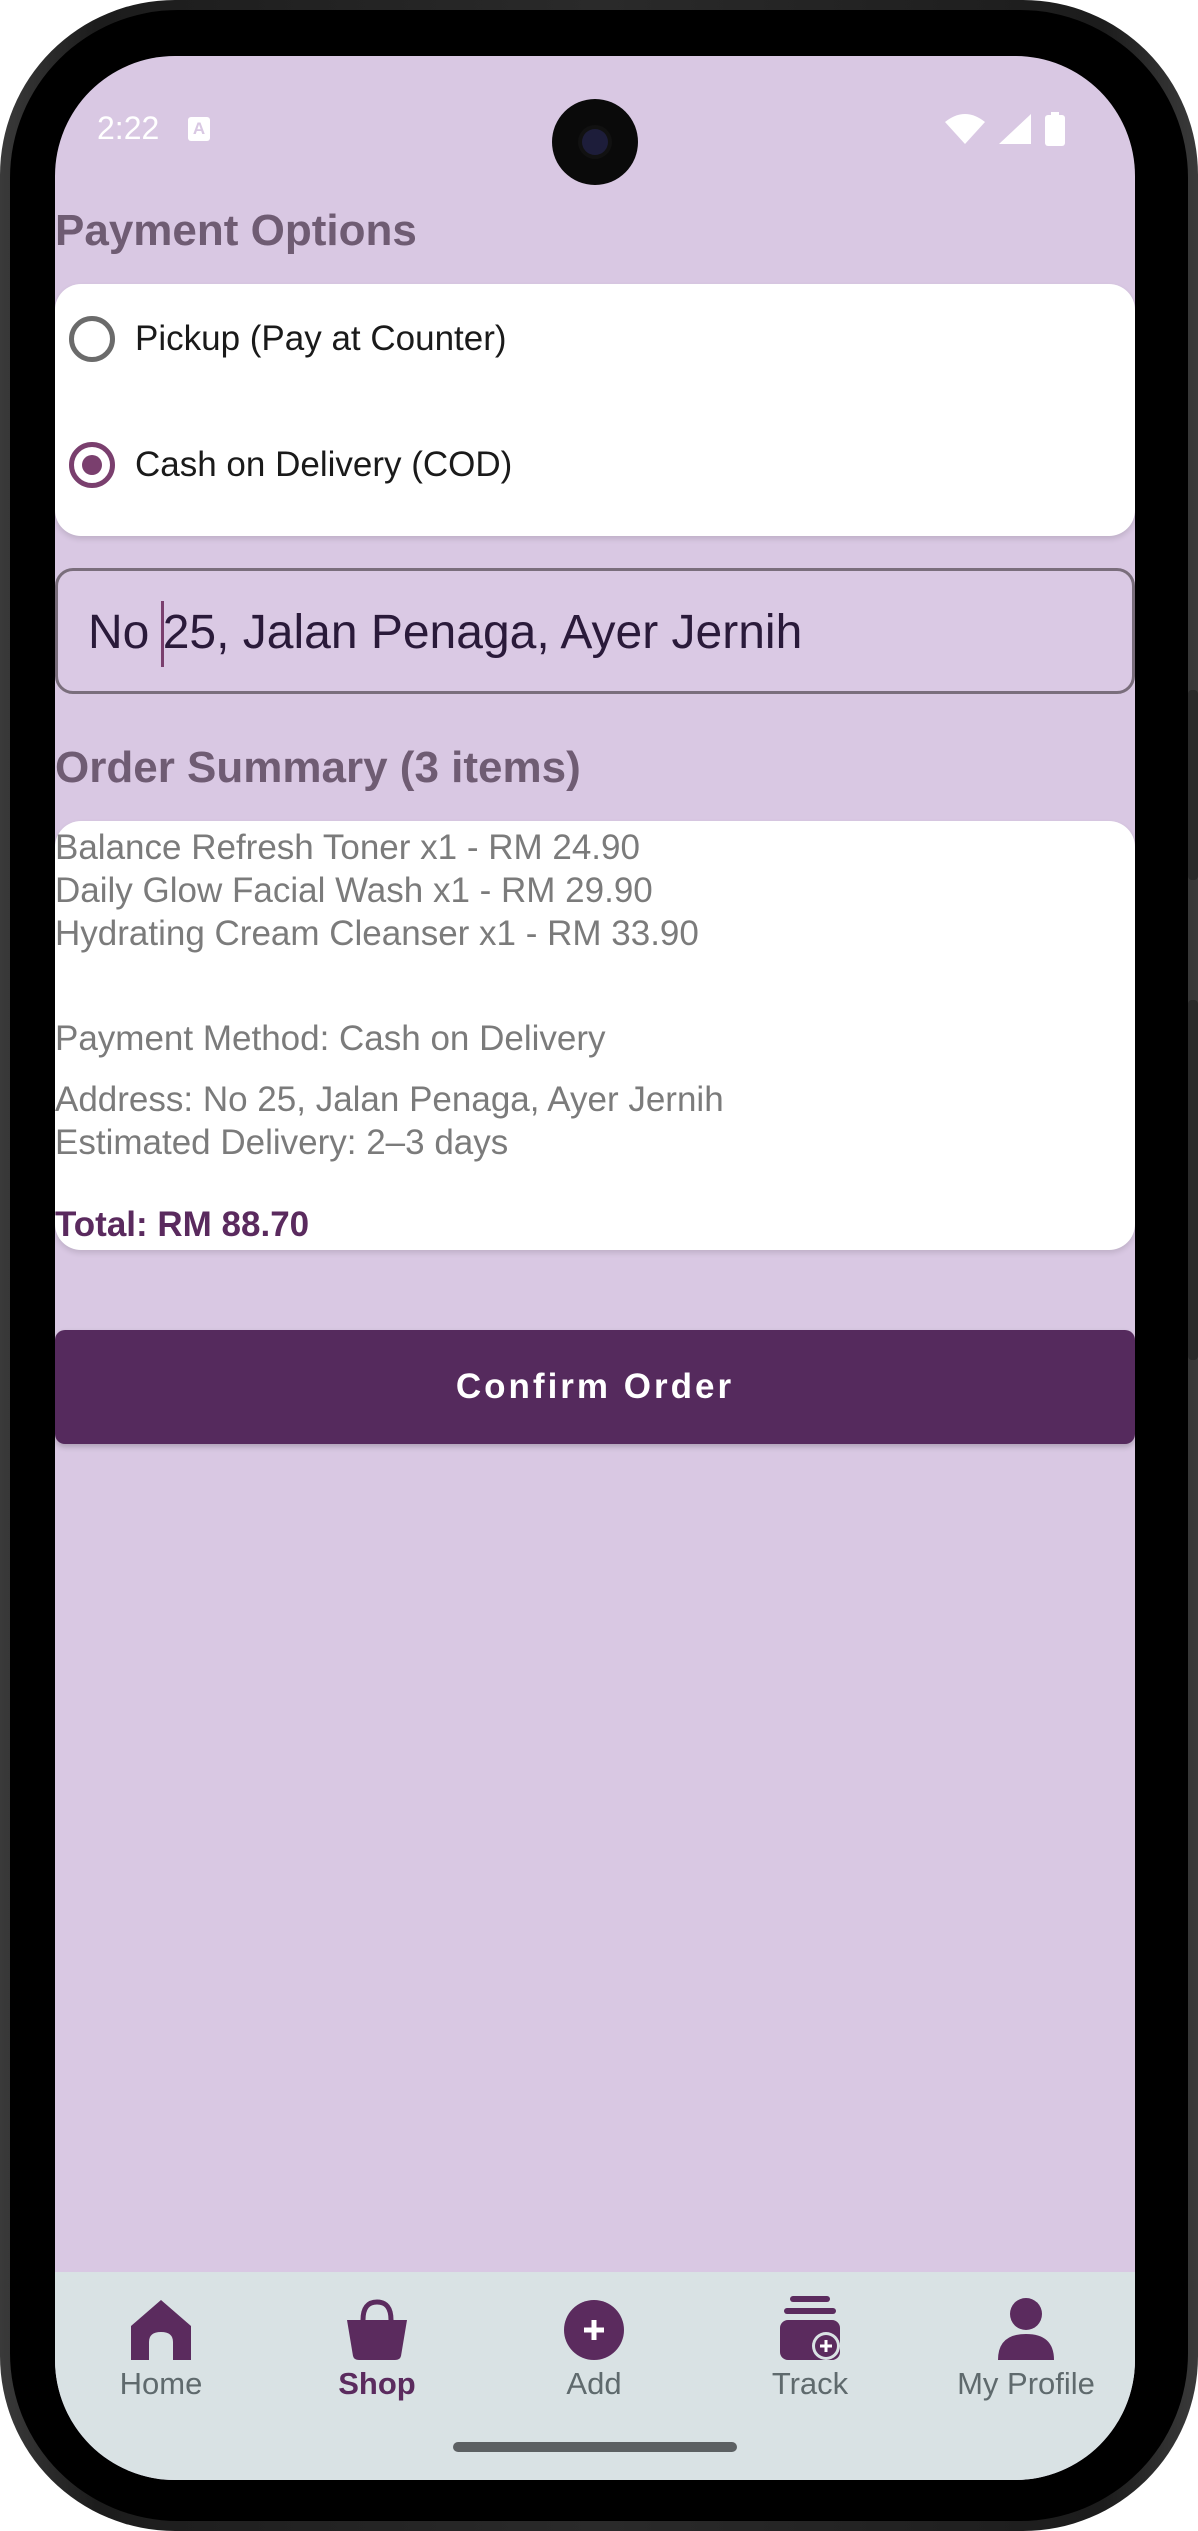  What do you see at coordinates (161, 2330) in the screenshot?
I see `home-icon` at bounding box center [161, 2330].